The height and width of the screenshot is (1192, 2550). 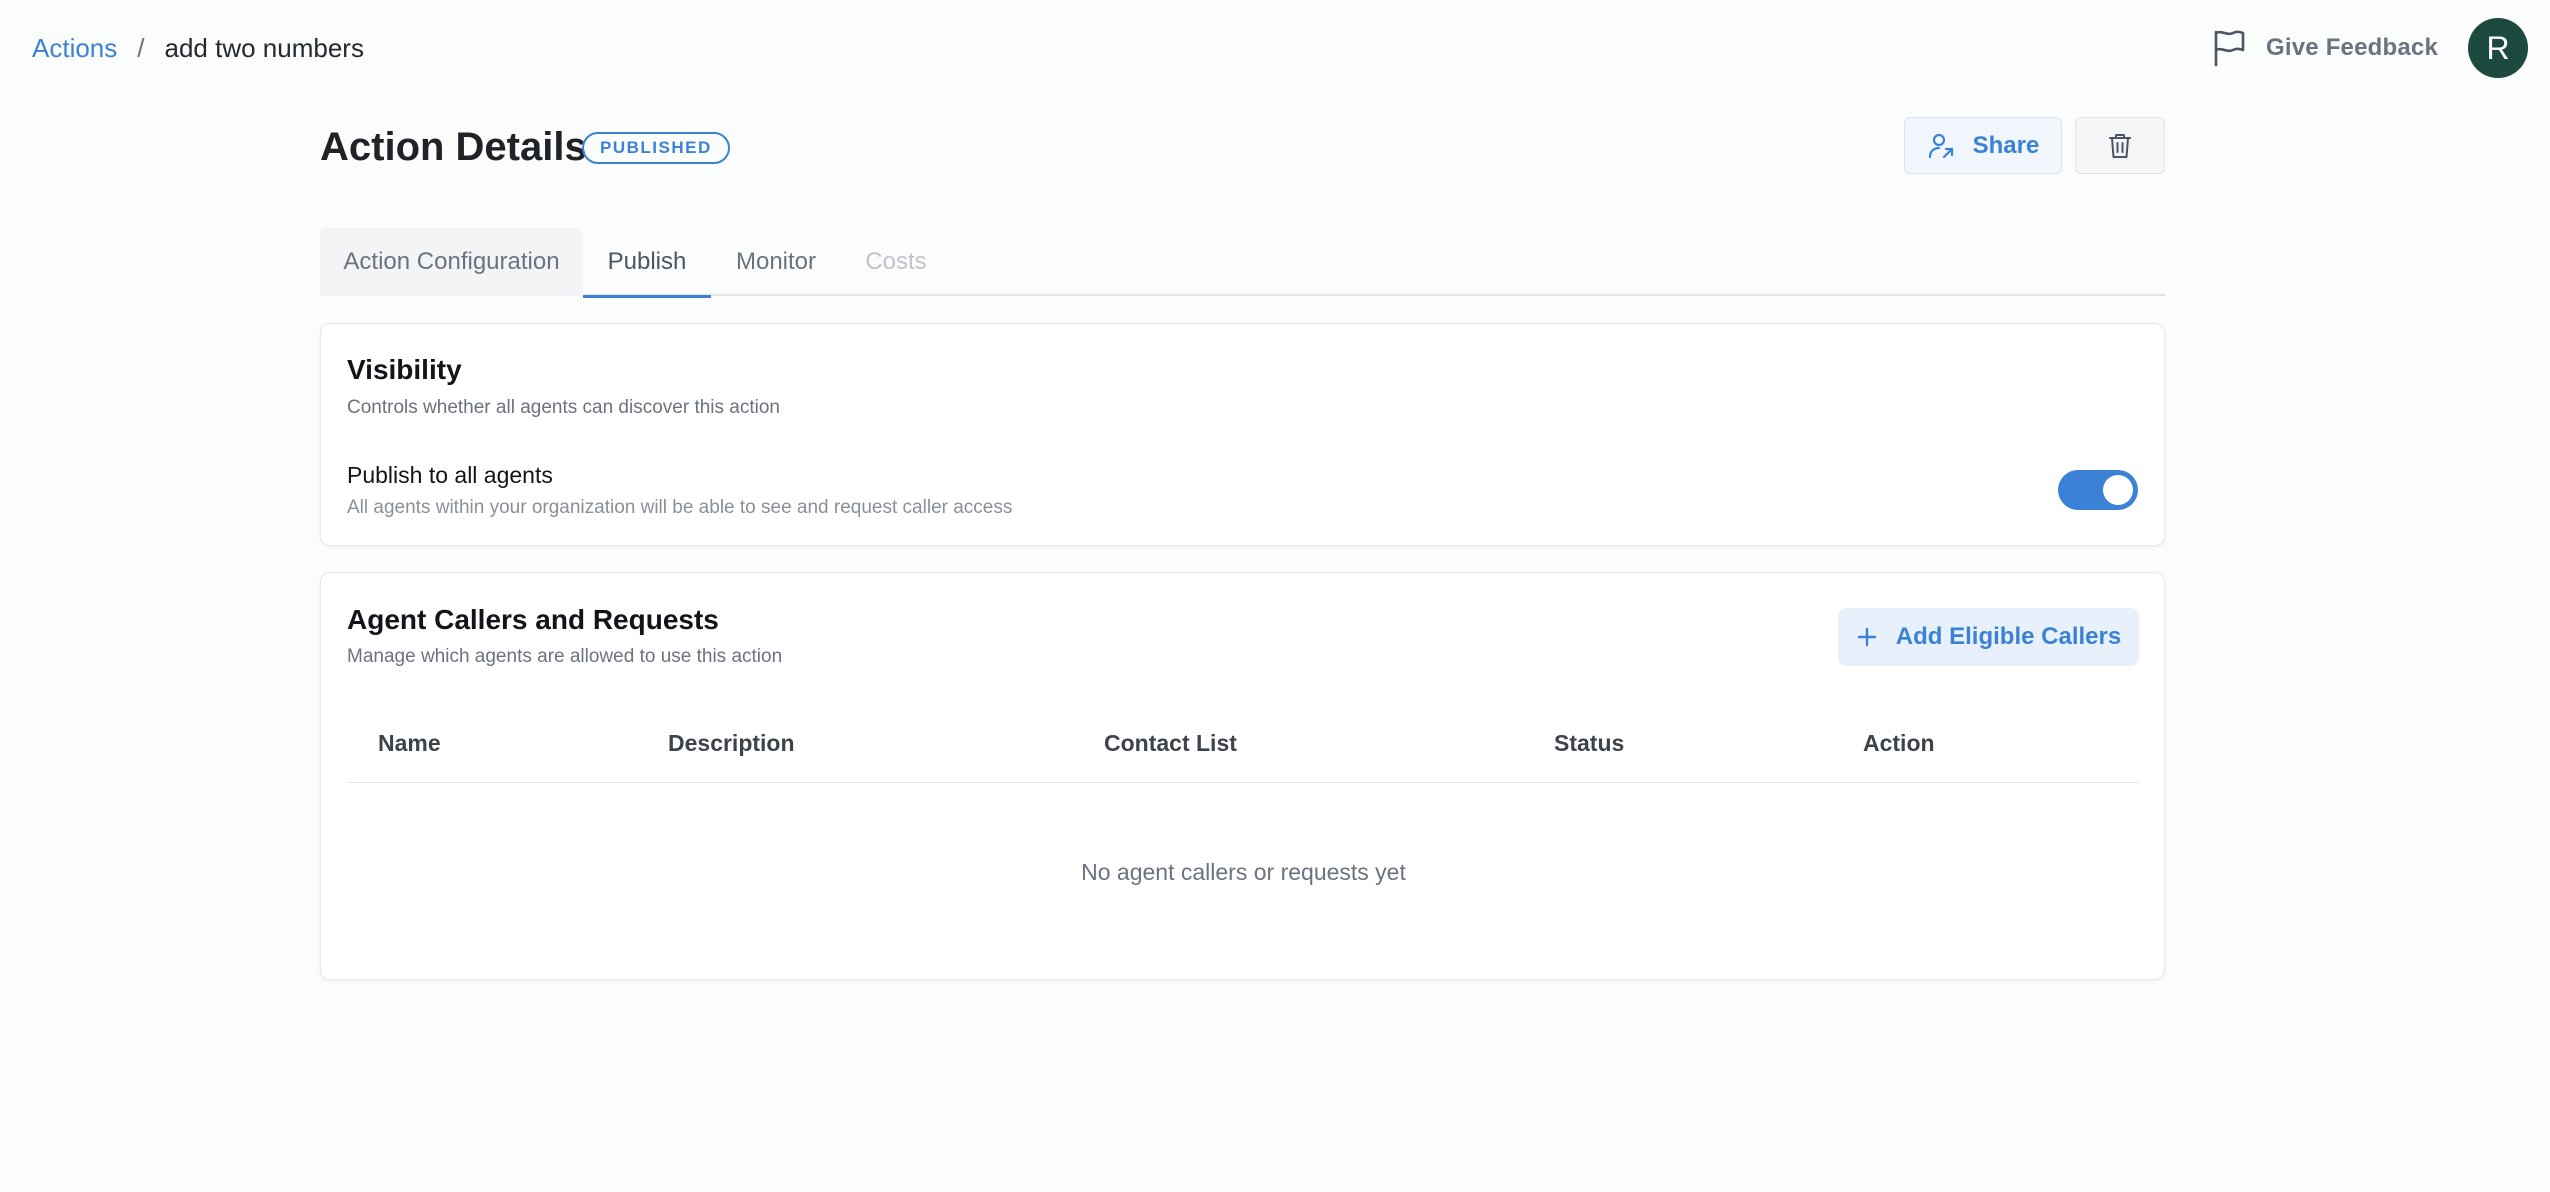 What do you see at coordinates (656, 148) in the screenshot?
I see `status-badge: PUBLISHED` at bounding box center [656, 148].